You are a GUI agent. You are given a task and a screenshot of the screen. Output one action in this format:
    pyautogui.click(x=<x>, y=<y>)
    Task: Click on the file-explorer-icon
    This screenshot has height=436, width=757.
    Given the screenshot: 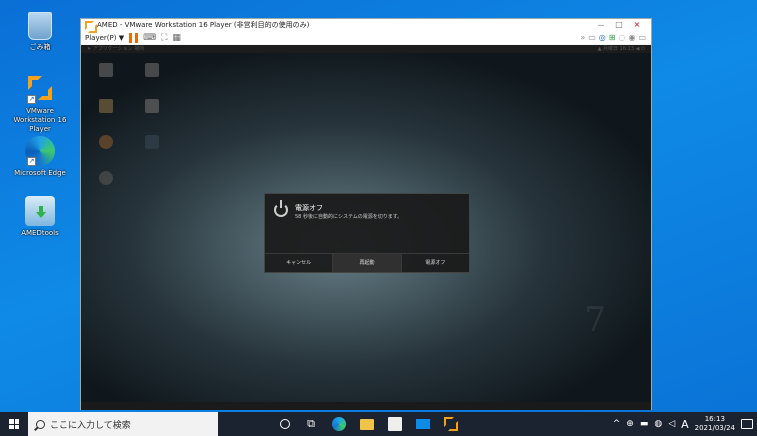 What is the action you would take?
    pyautogui.click(x=367, y=424)
    